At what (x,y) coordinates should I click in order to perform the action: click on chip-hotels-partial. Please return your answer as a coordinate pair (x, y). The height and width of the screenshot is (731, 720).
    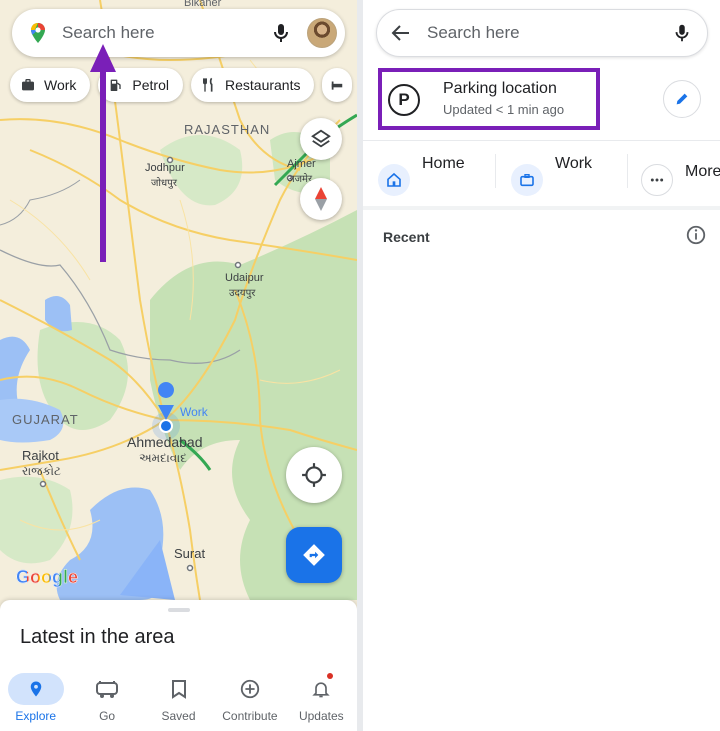
    Looking at the image, I should click on (337, 85).